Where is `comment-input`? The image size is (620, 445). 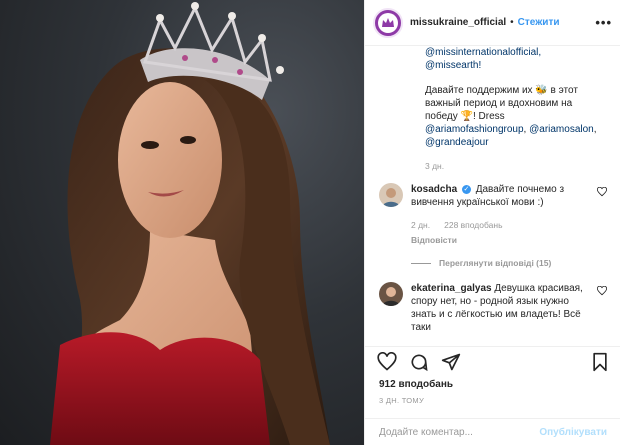 comment-input is located at coordinates (459, 432).